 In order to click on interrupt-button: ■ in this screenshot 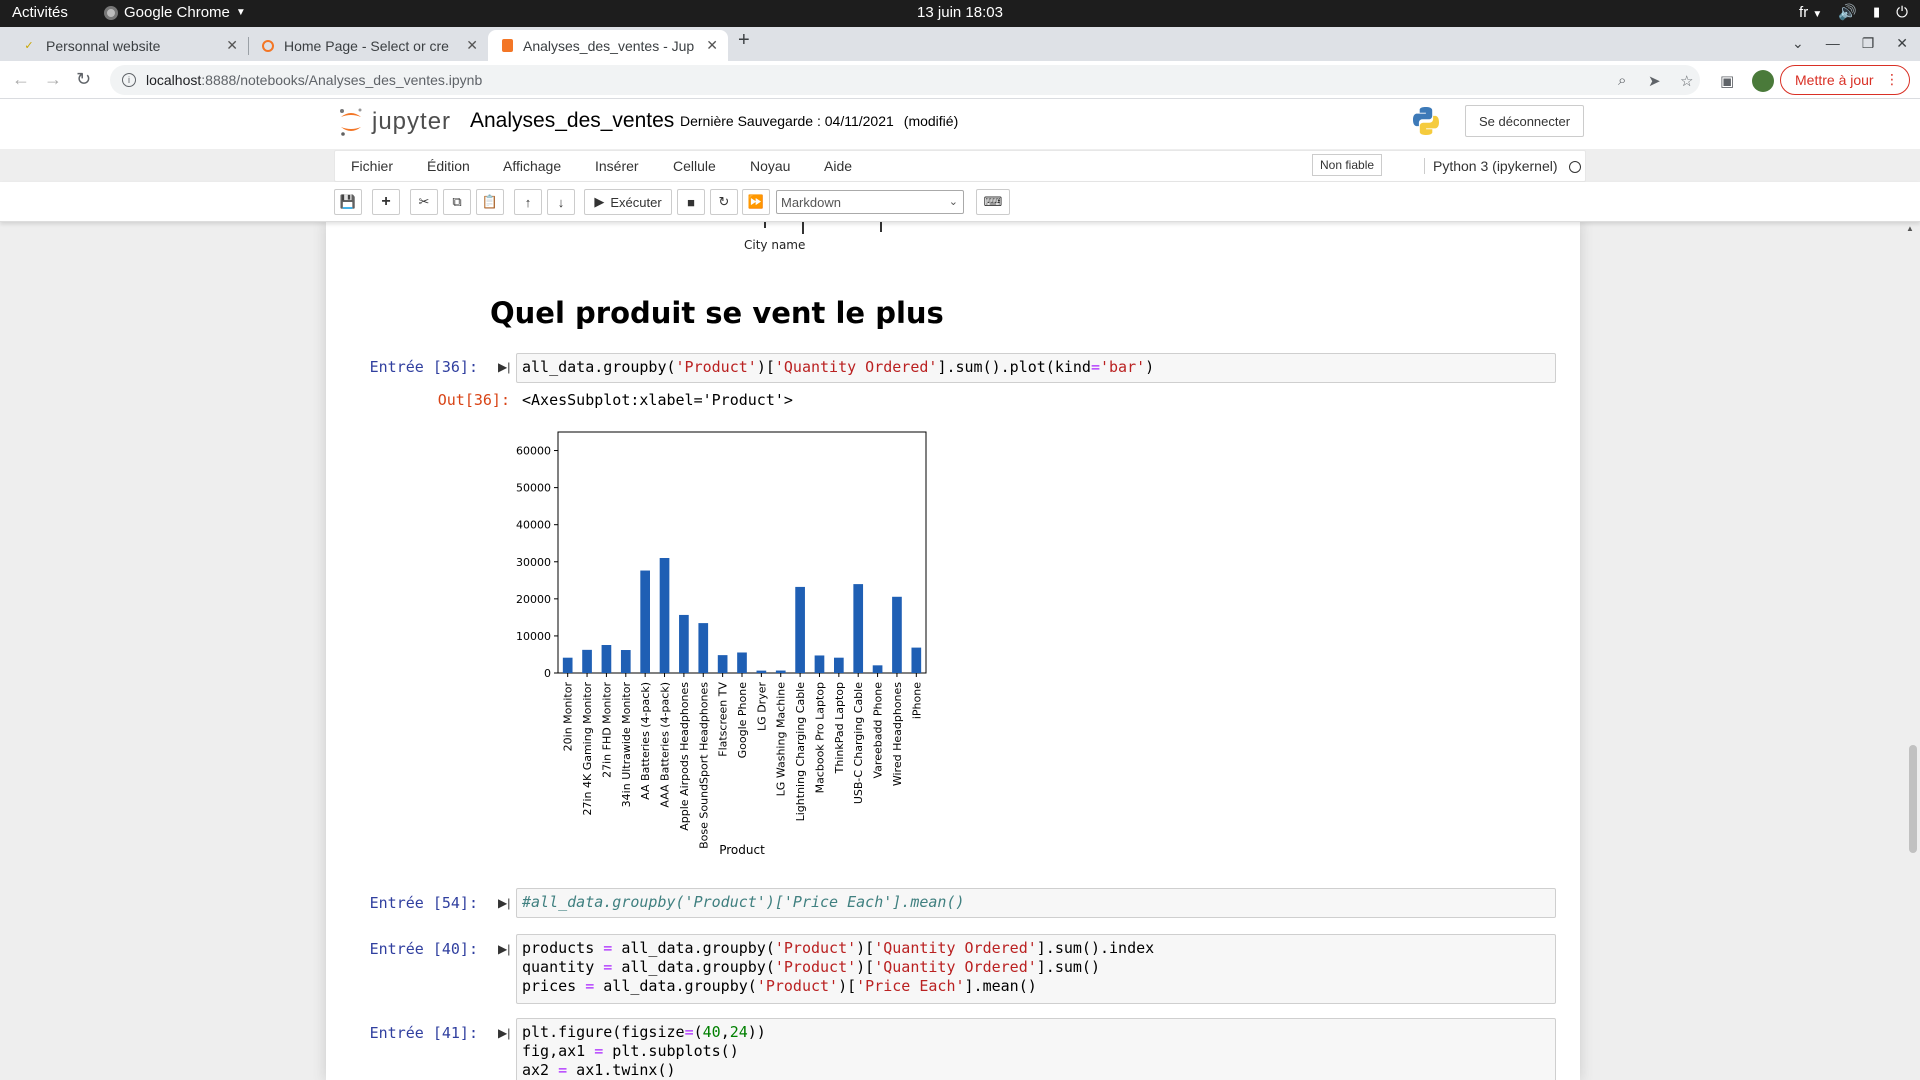, I will do `click(691, 202)`.